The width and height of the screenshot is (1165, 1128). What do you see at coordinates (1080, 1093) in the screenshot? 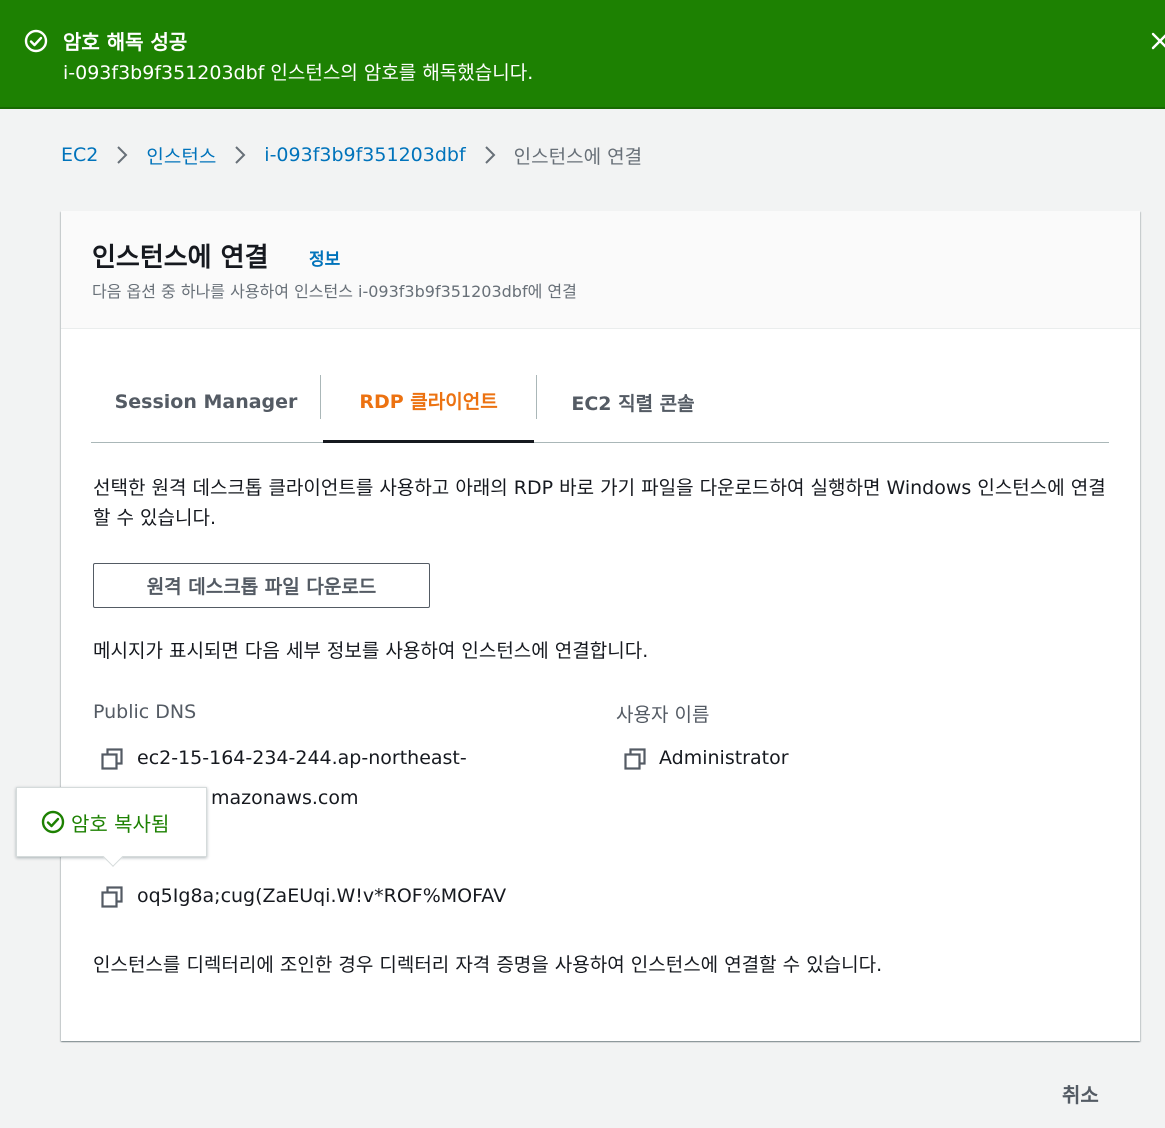
I see `cancel-button: 취소` at bounding box center [1080, 1093].